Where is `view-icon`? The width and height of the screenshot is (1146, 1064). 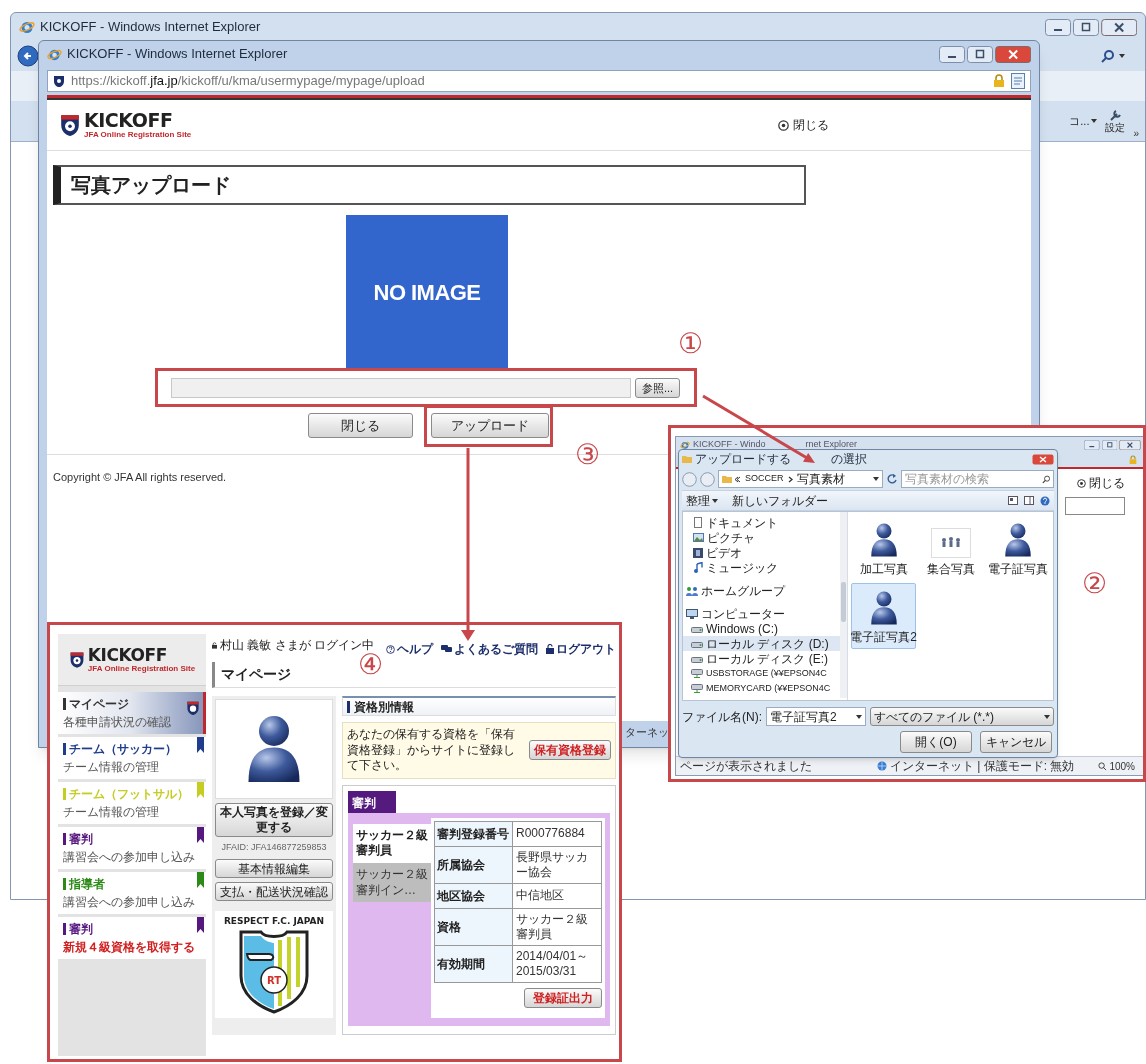
view-icon is located at coordinates (1013, 500).